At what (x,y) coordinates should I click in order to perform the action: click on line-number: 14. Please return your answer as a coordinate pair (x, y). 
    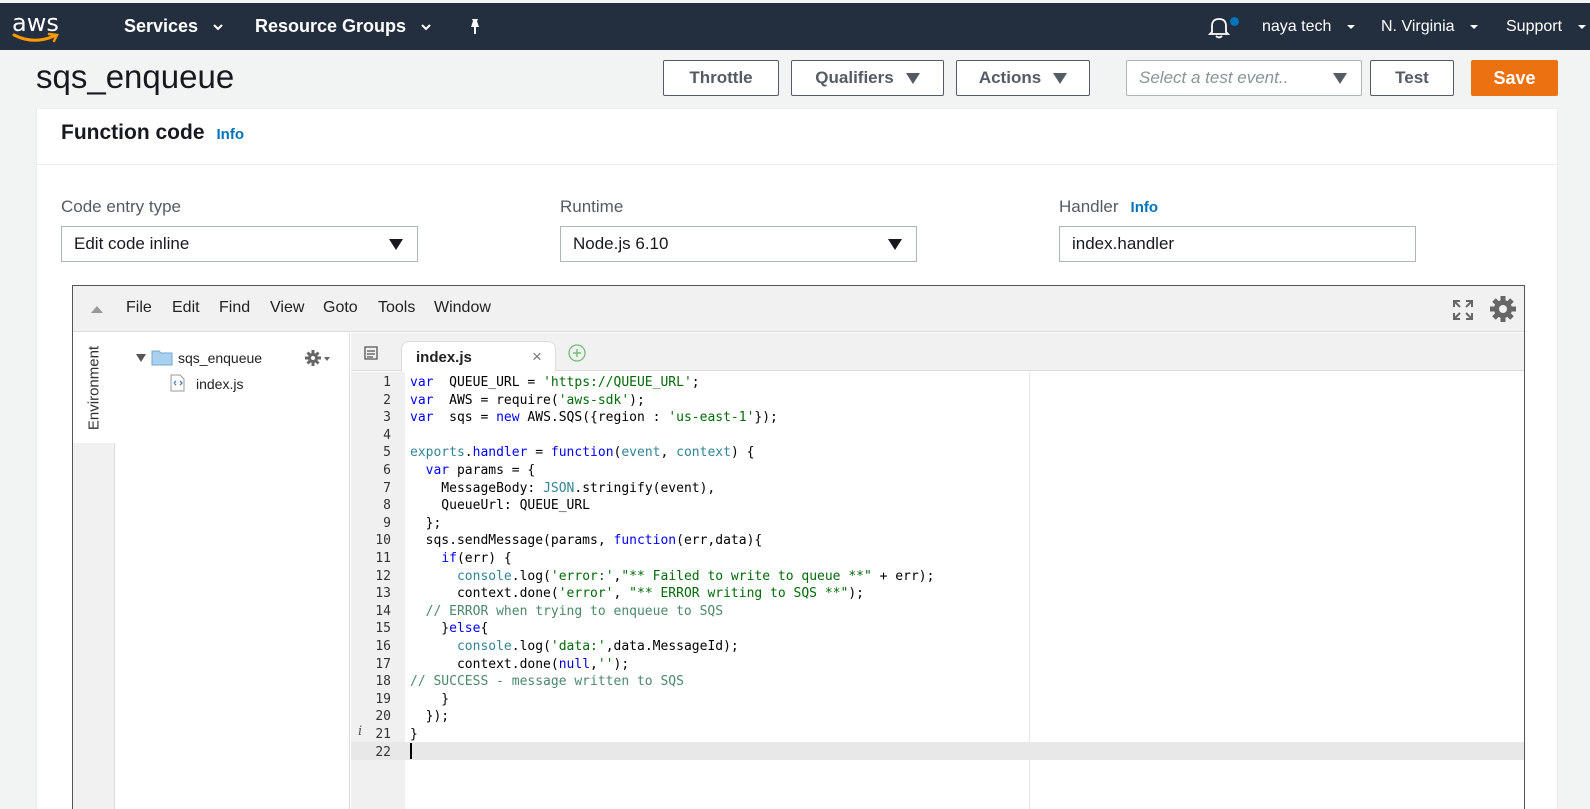
    Looking at the image, I should click on (383, 611).